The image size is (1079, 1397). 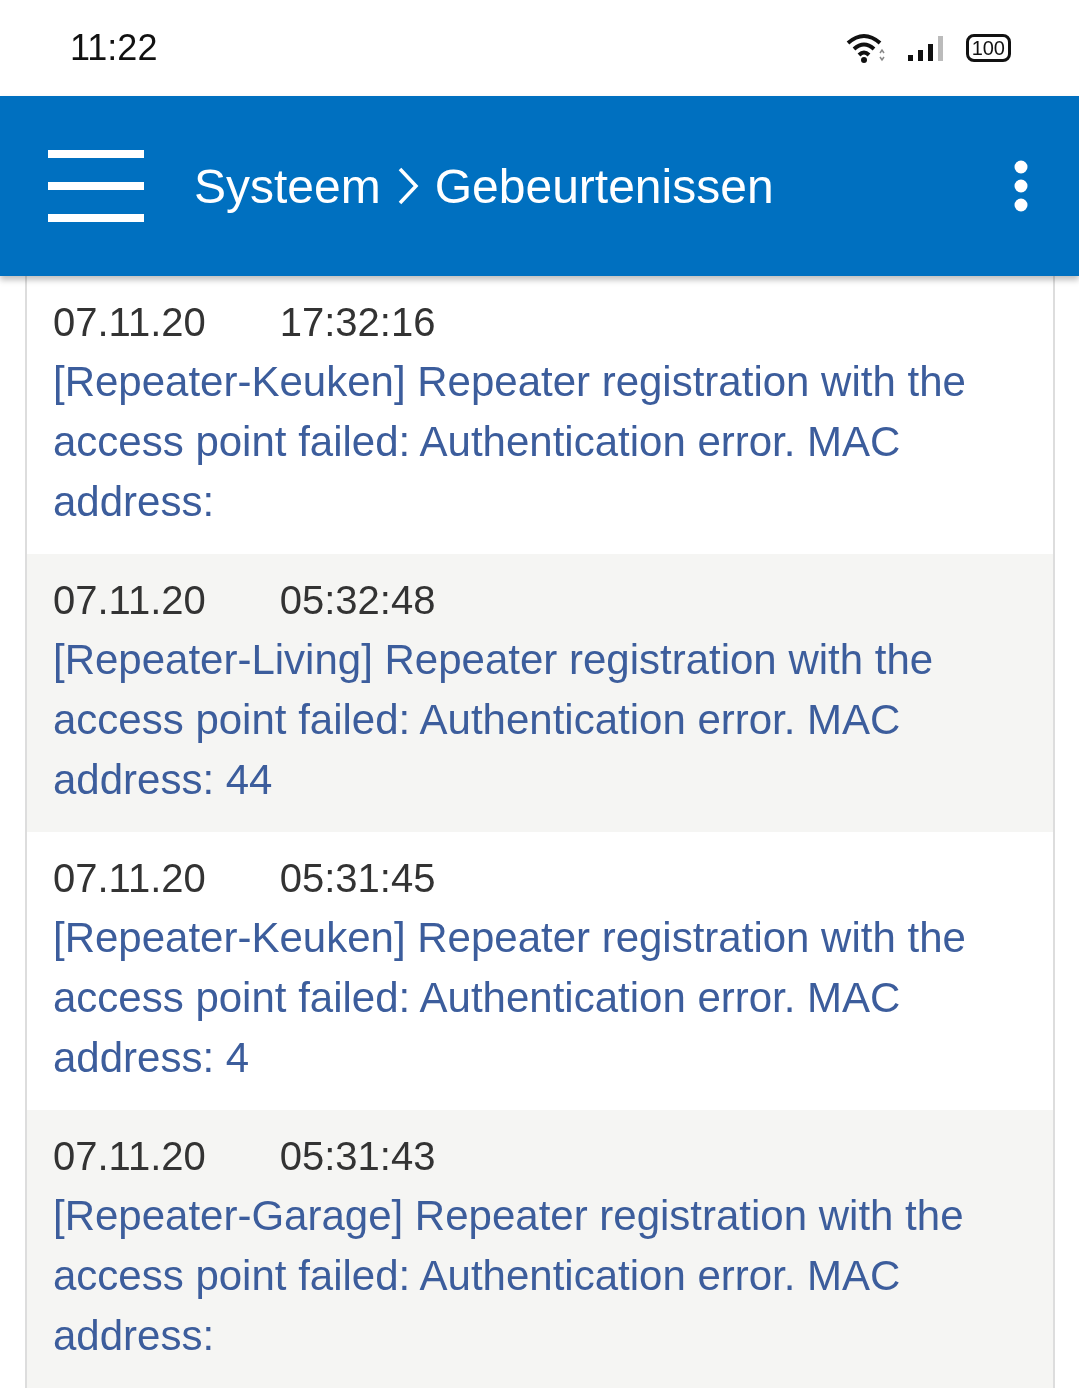 I want to click on event-message: [Repeater-Keuken] Repeater registration with the access point failed: Authentication error. MAC address:, so click(x=510, y=442).